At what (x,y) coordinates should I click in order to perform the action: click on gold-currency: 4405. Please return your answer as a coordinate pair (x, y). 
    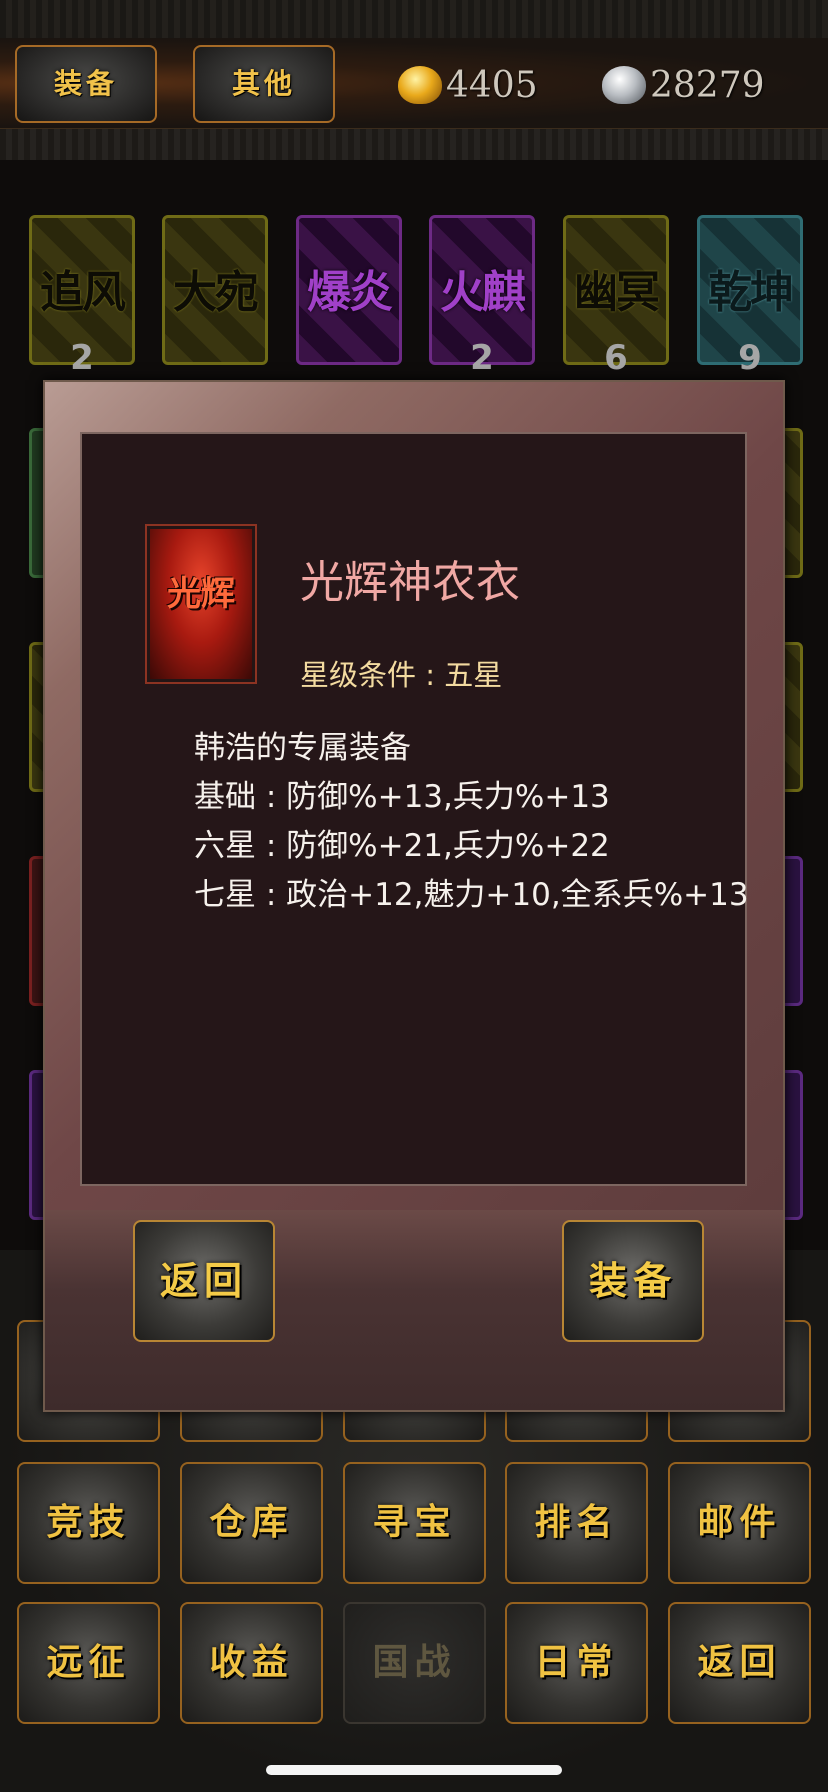
    Looking at the image, I should click on (483, 85).